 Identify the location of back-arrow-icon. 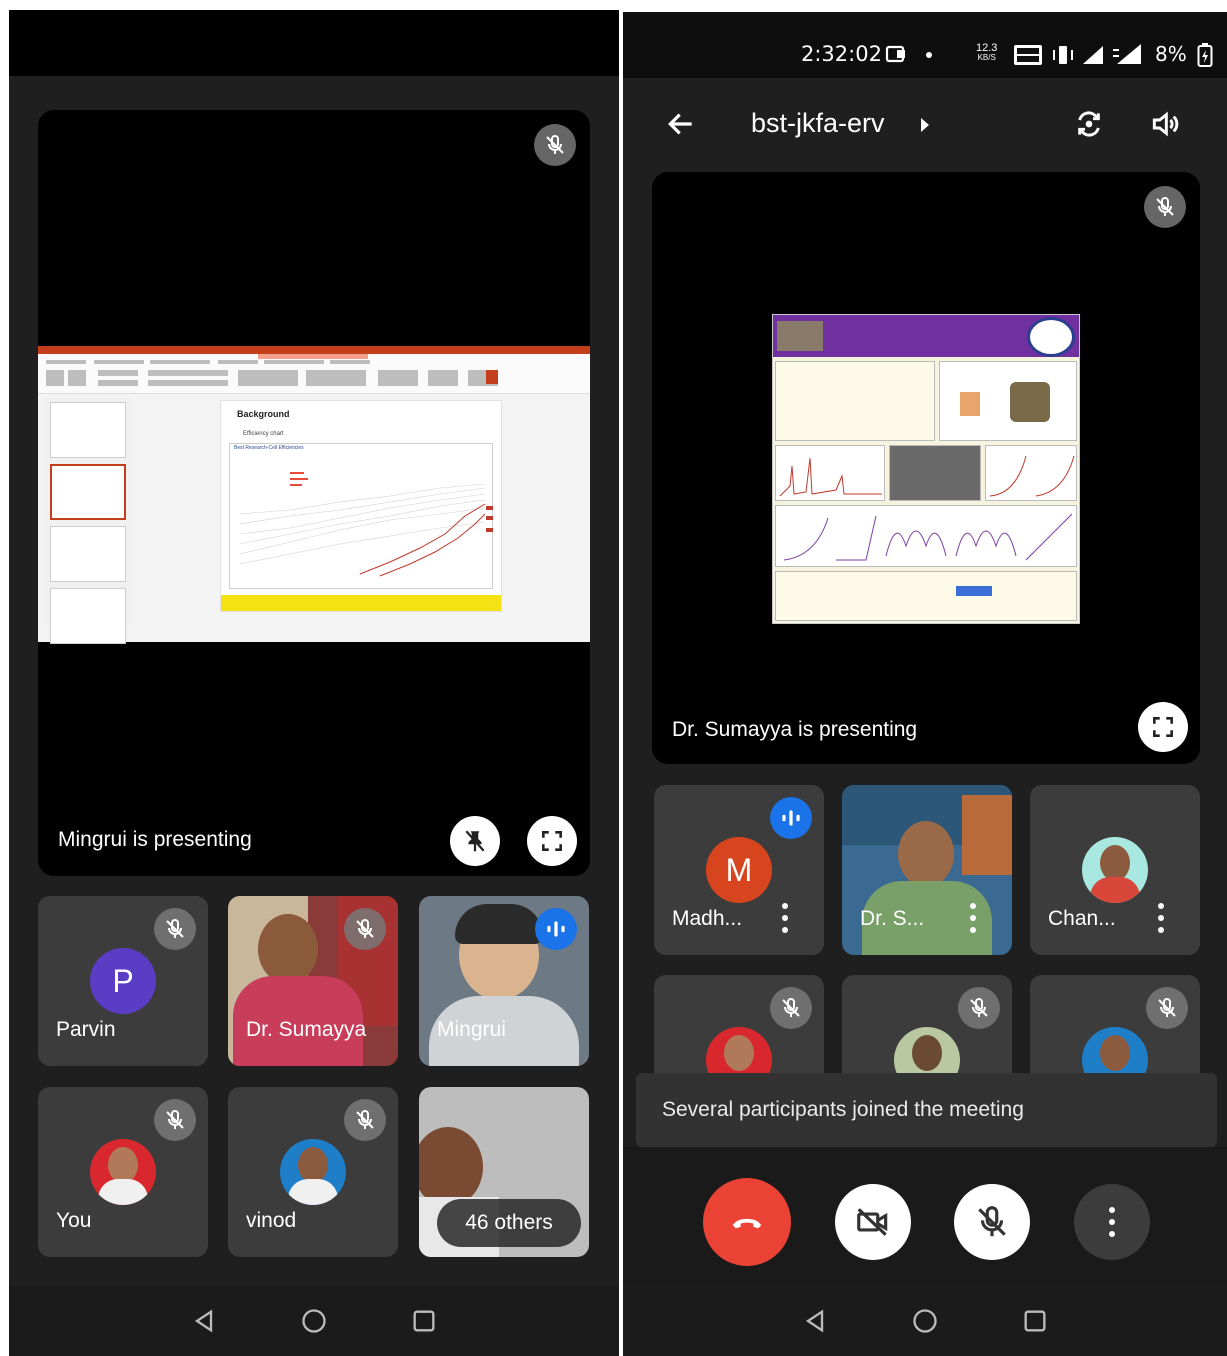
(680, 124).